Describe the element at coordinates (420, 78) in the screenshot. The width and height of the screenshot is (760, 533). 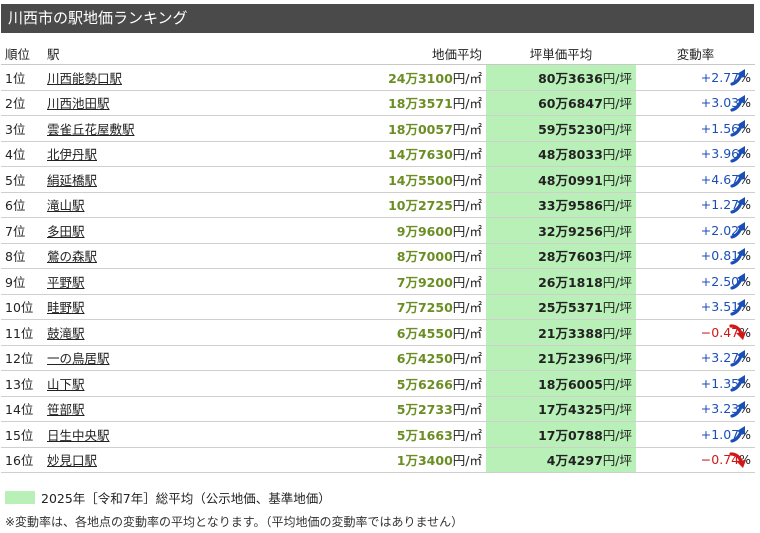
I see `land-price-value: 24万3100` at that location.